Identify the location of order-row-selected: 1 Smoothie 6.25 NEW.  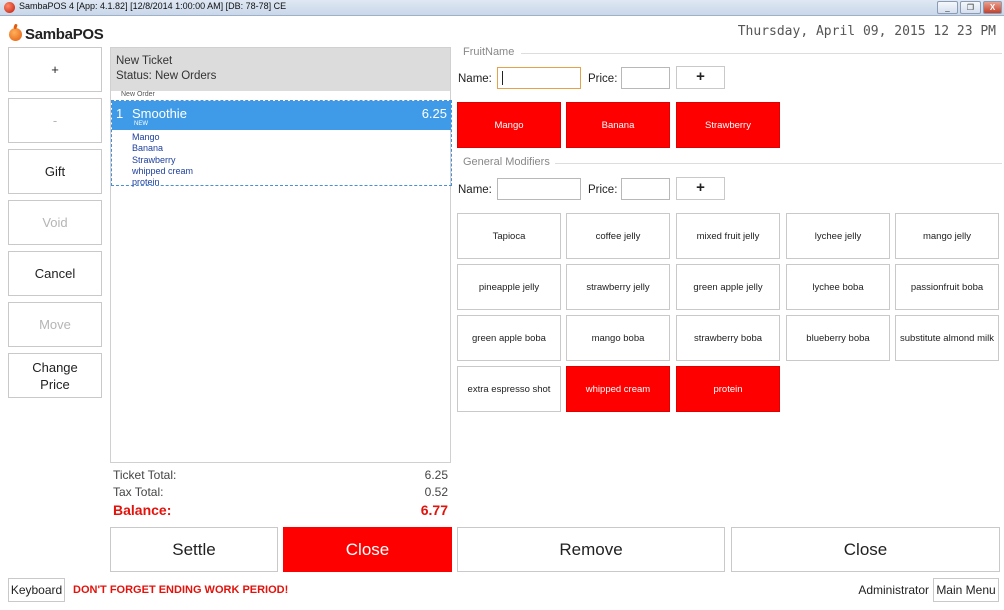
(281, 115).